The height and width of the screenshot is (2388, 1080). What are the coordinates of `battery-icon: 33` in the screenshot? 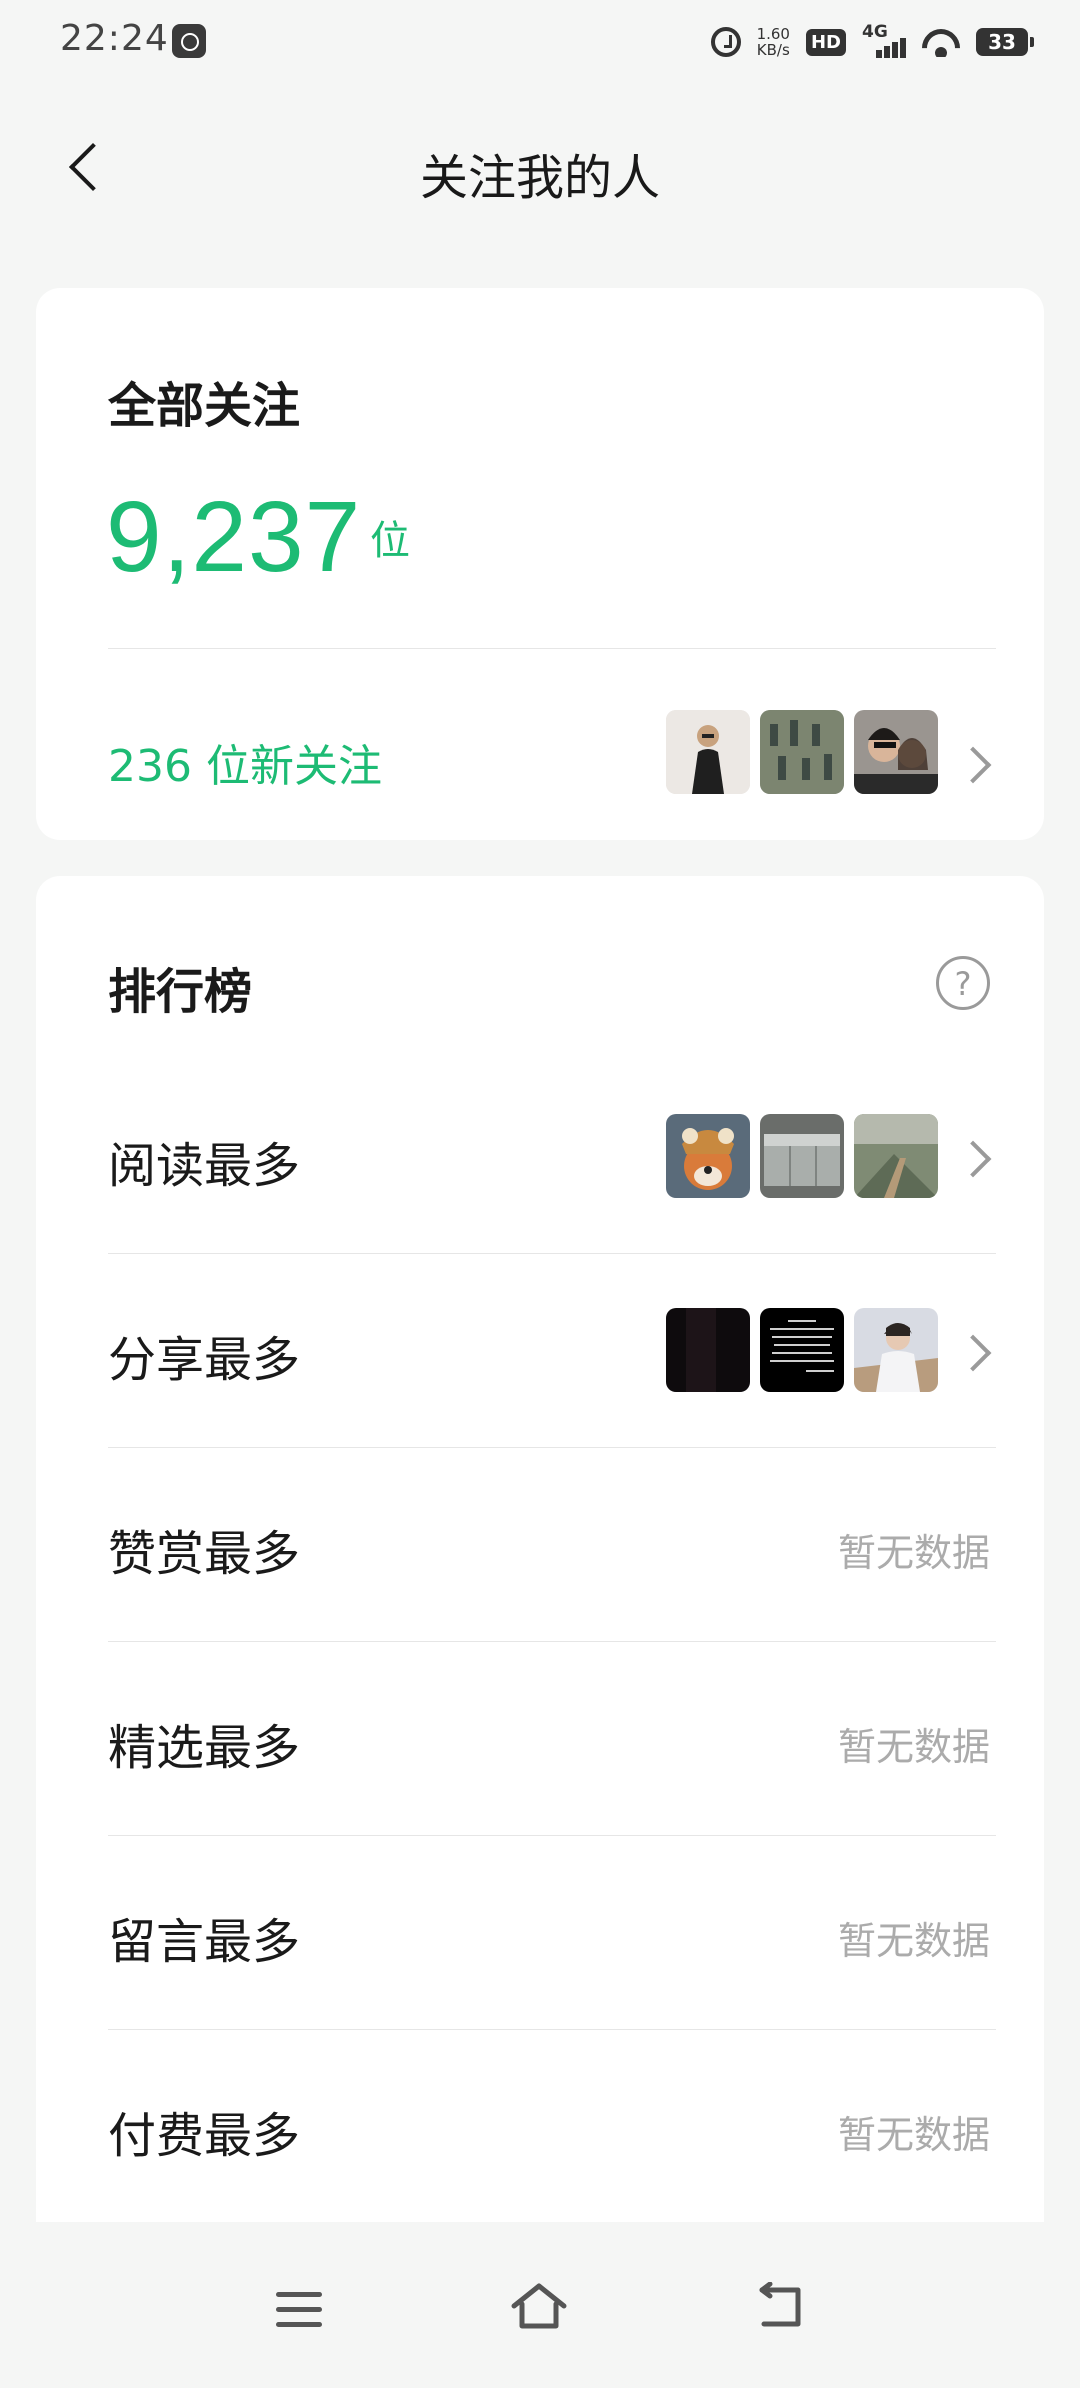 It's located at (1005, 42).